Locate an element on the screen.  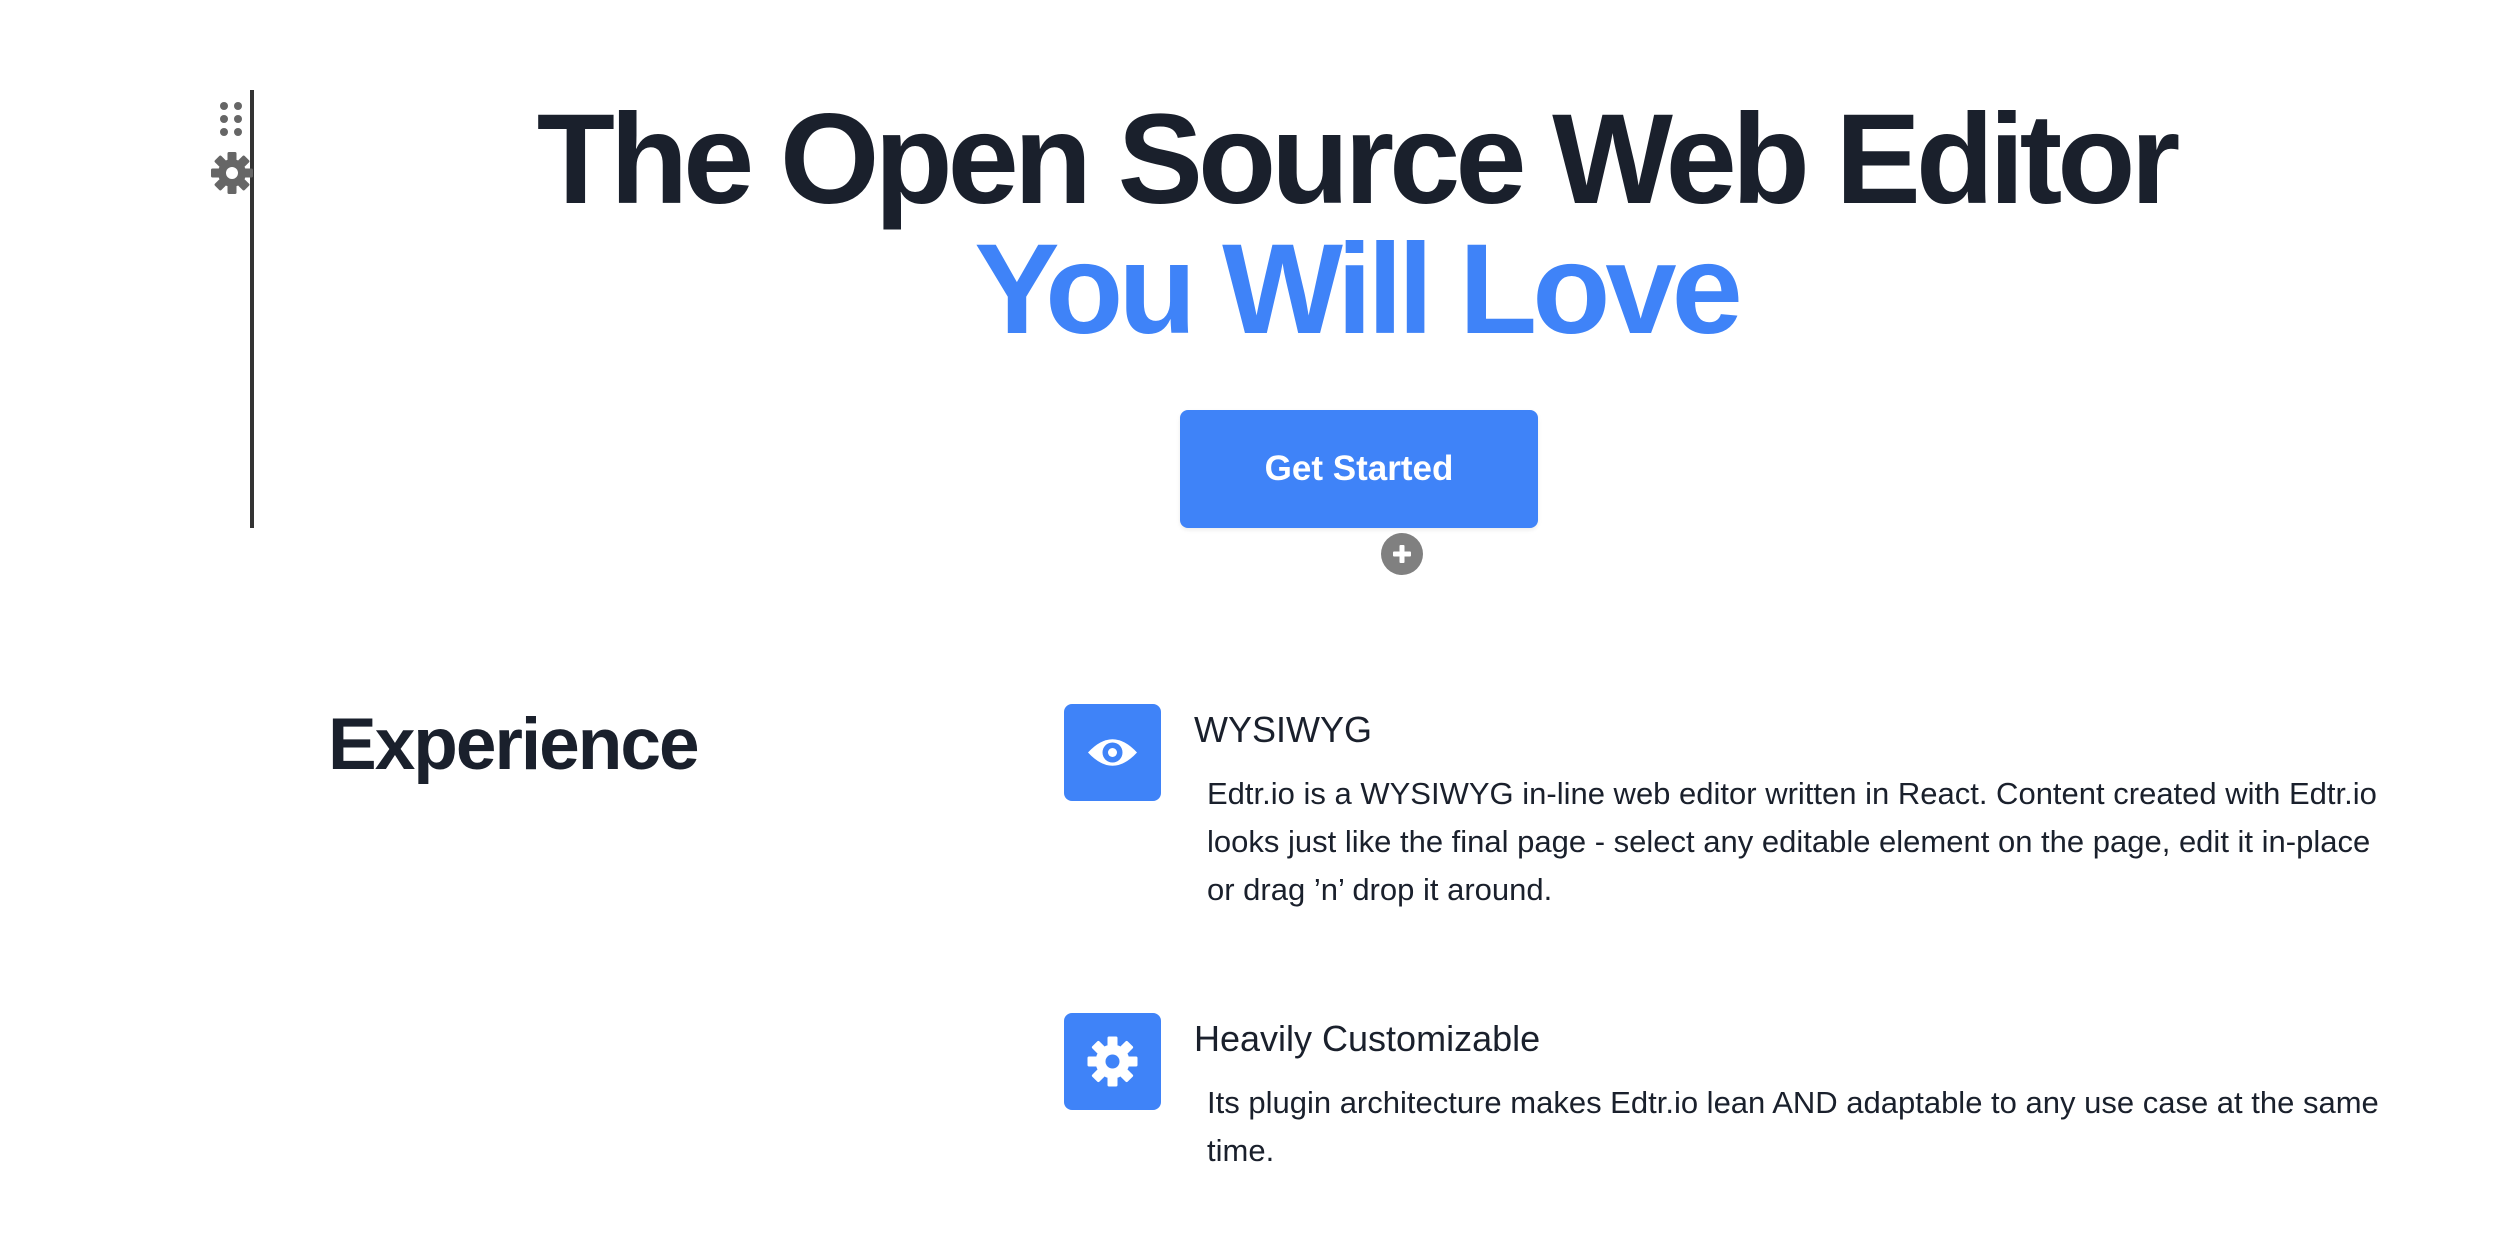
hero-subtitle: You Will Love is located at coordinates (1358, 289).